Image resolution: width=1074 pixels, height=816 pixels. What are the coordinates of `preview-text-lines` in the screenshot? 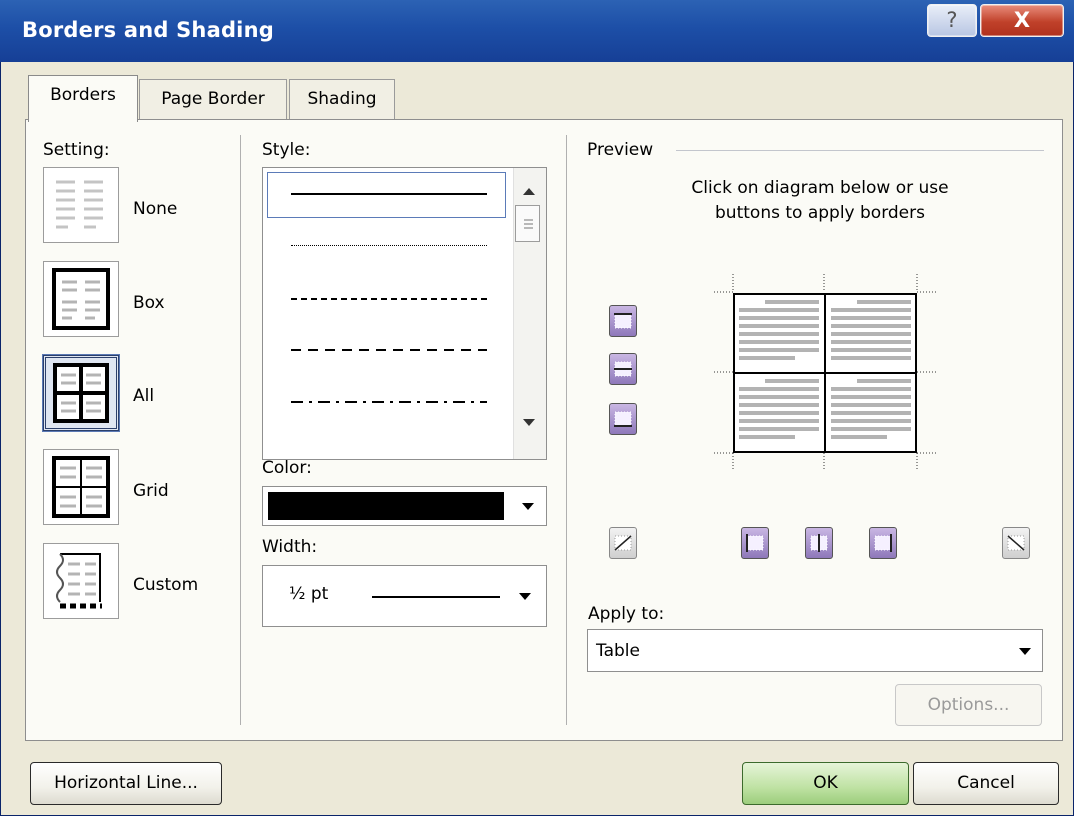 It's located at (825, 369).